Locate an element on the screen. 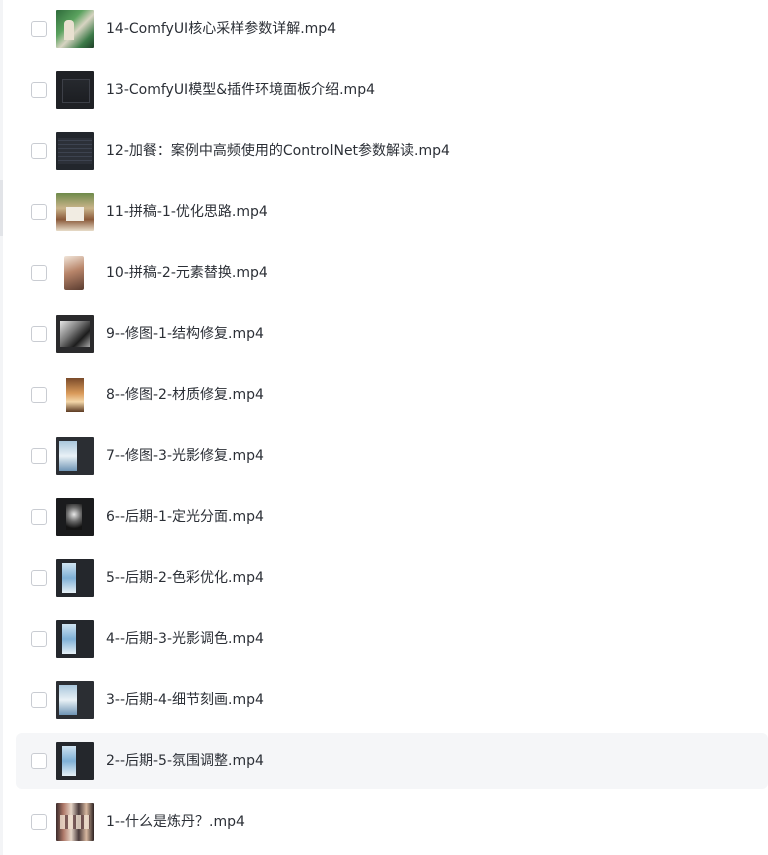 This screenshot has width=768, height=855. file-row: 9--修图-1-结构修复.mp4 is located at coordinates (392, 334).